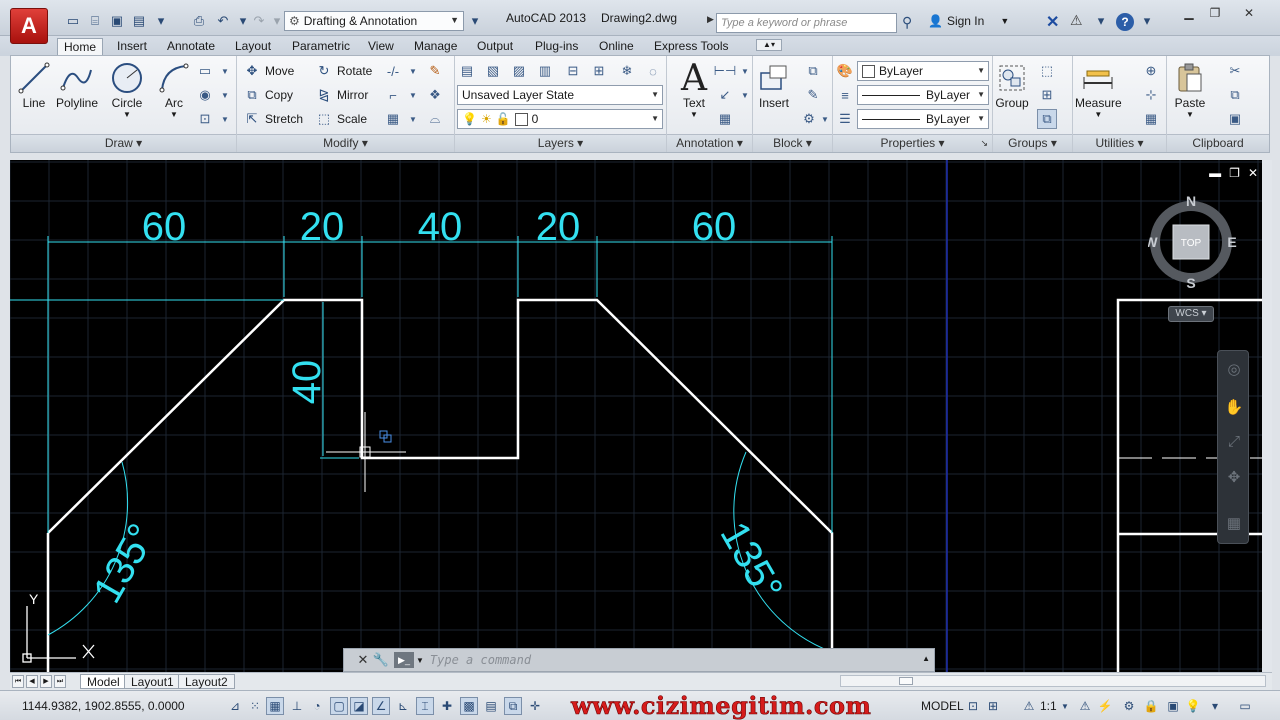  Describe the element at coordinates (519, 71) in the screenshot. I see `layer-match-icon: ▨` at that location.